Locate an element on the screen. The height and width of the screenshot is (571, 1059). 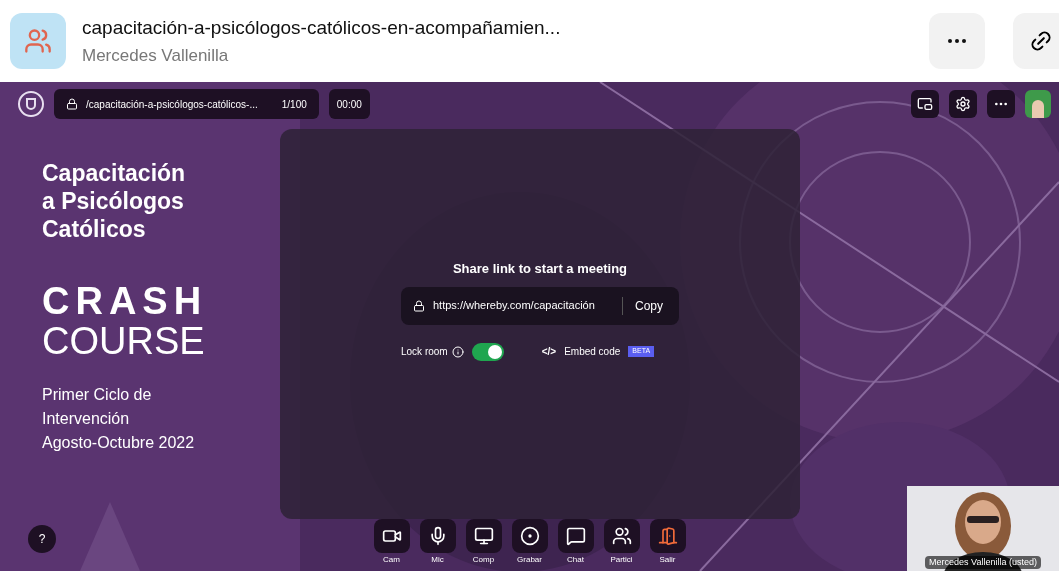
group-icon is located at coordinates (38, 41).